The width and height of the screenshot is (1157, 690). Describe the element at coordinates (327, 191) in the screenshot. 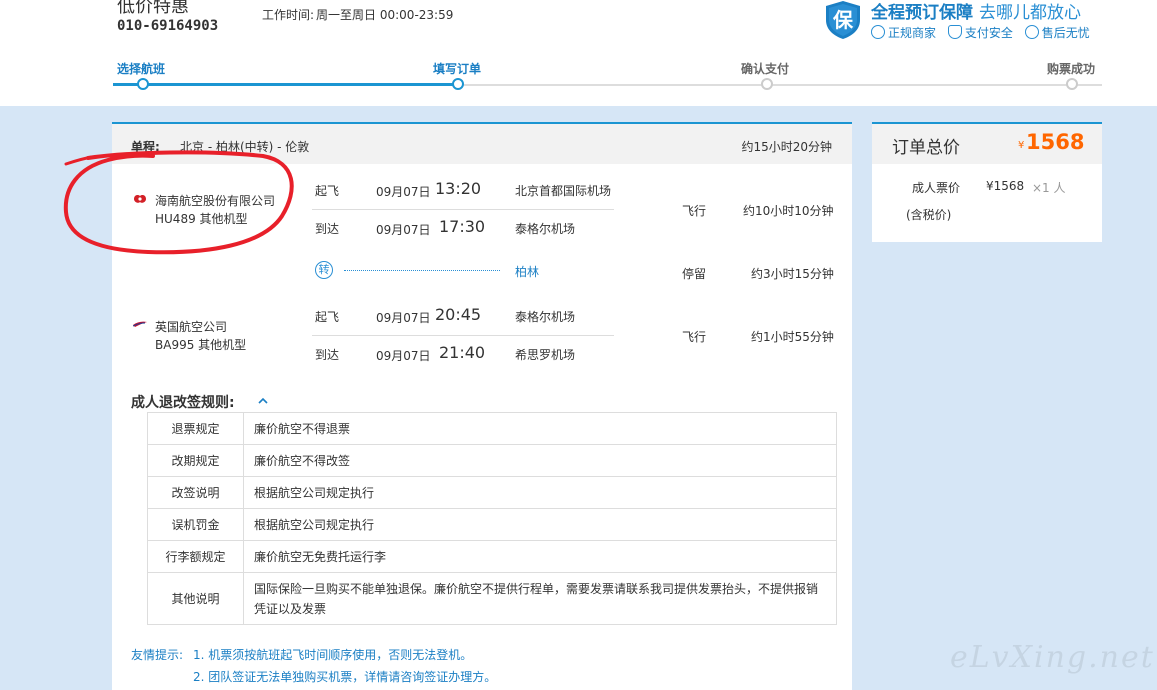

I see `segment1-depart-label: 起飞` at that location.